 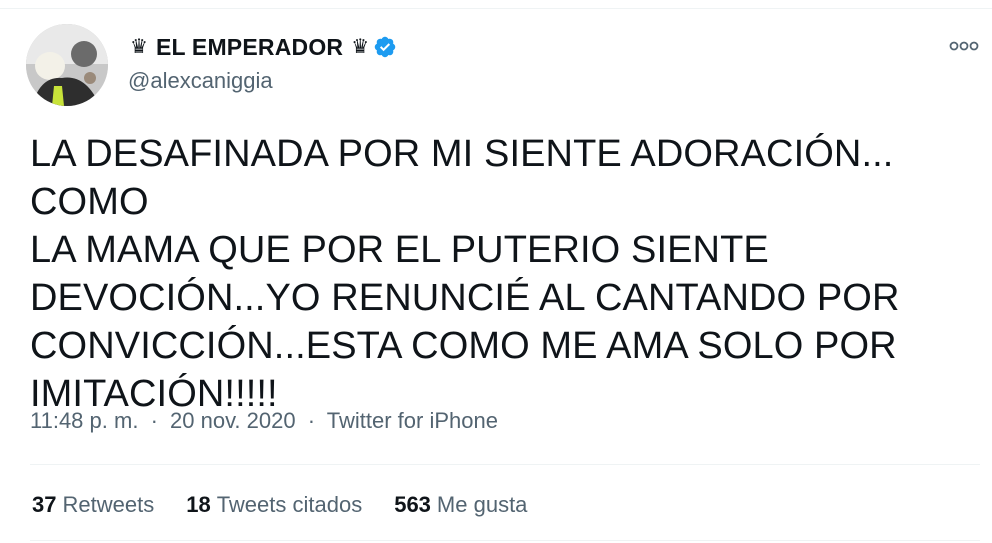 What do you see at coordinates (84, 420) in the screenshot?
I see `tweet-time: 11:48 p. m.` at bounding box center [84, 420].